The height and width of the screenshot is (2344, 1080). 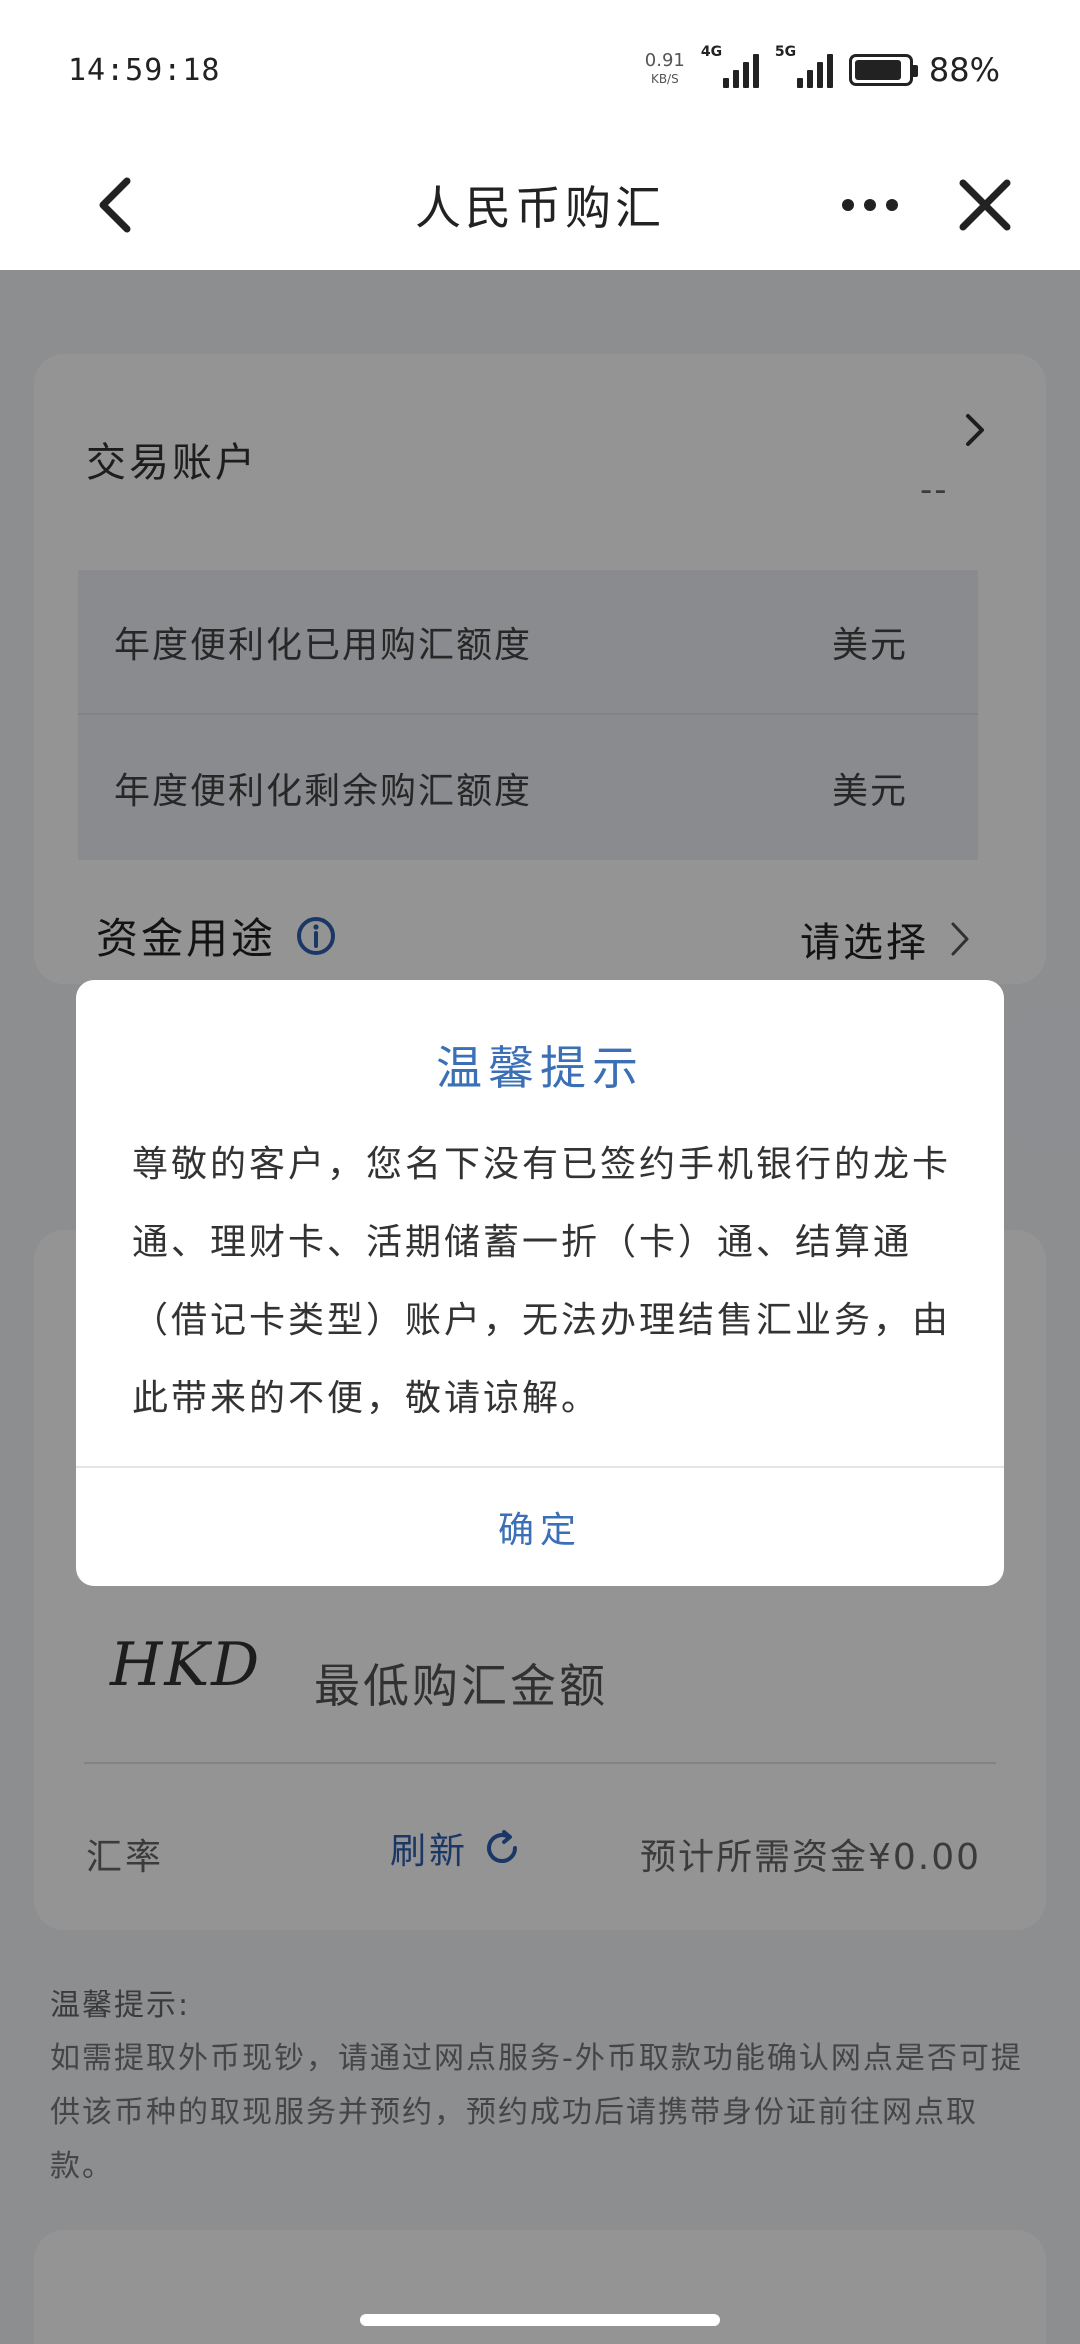 I want to click on chevron-left-icon, so click(x=115, y=205).